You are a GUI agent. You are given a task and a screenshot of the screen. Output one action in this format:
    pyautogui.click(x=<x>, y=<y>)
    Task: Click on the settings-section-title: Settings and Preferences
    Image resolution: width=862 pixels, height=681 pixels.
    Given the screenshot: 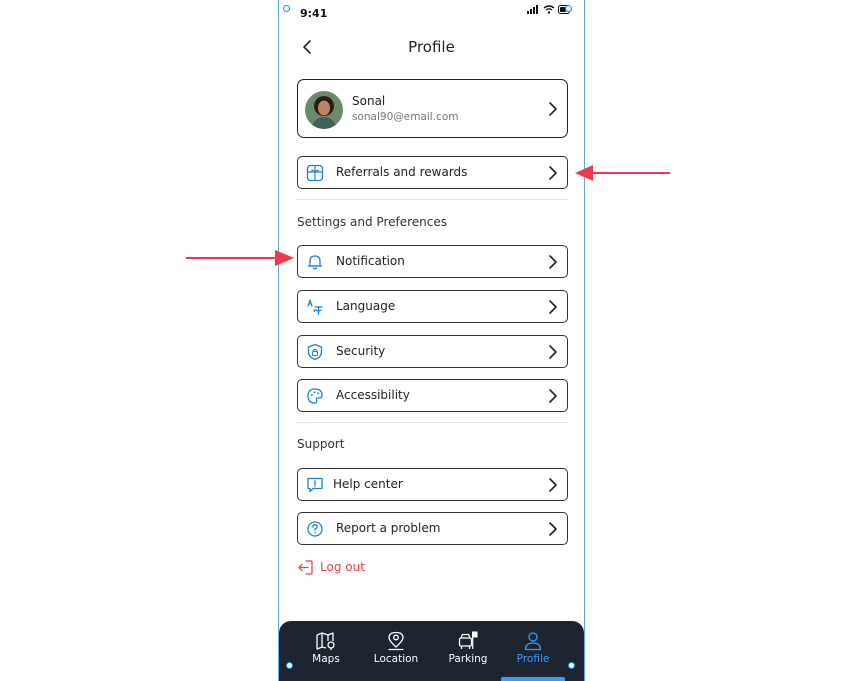 What is the action you would take?
    pyautogui.click(x=372, y=222)
    